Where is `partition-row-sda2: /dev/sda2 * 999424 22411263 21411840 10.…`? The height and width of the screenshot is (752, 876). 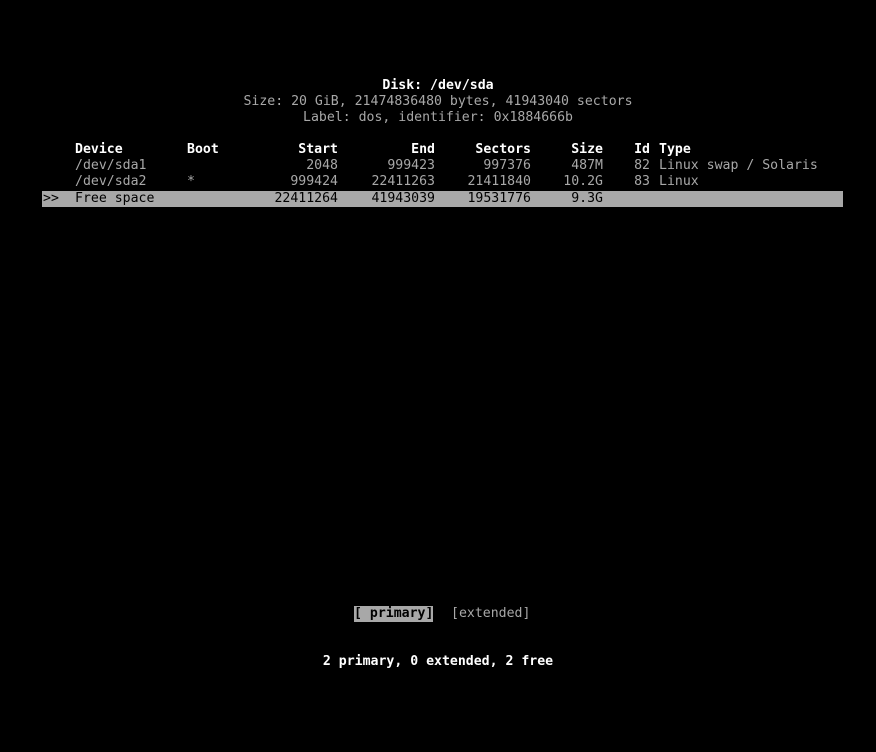 partition-row-sda2: /dev/sda2 * 999424 22411263 21411840 10.… is located at coordinates (438, 182).